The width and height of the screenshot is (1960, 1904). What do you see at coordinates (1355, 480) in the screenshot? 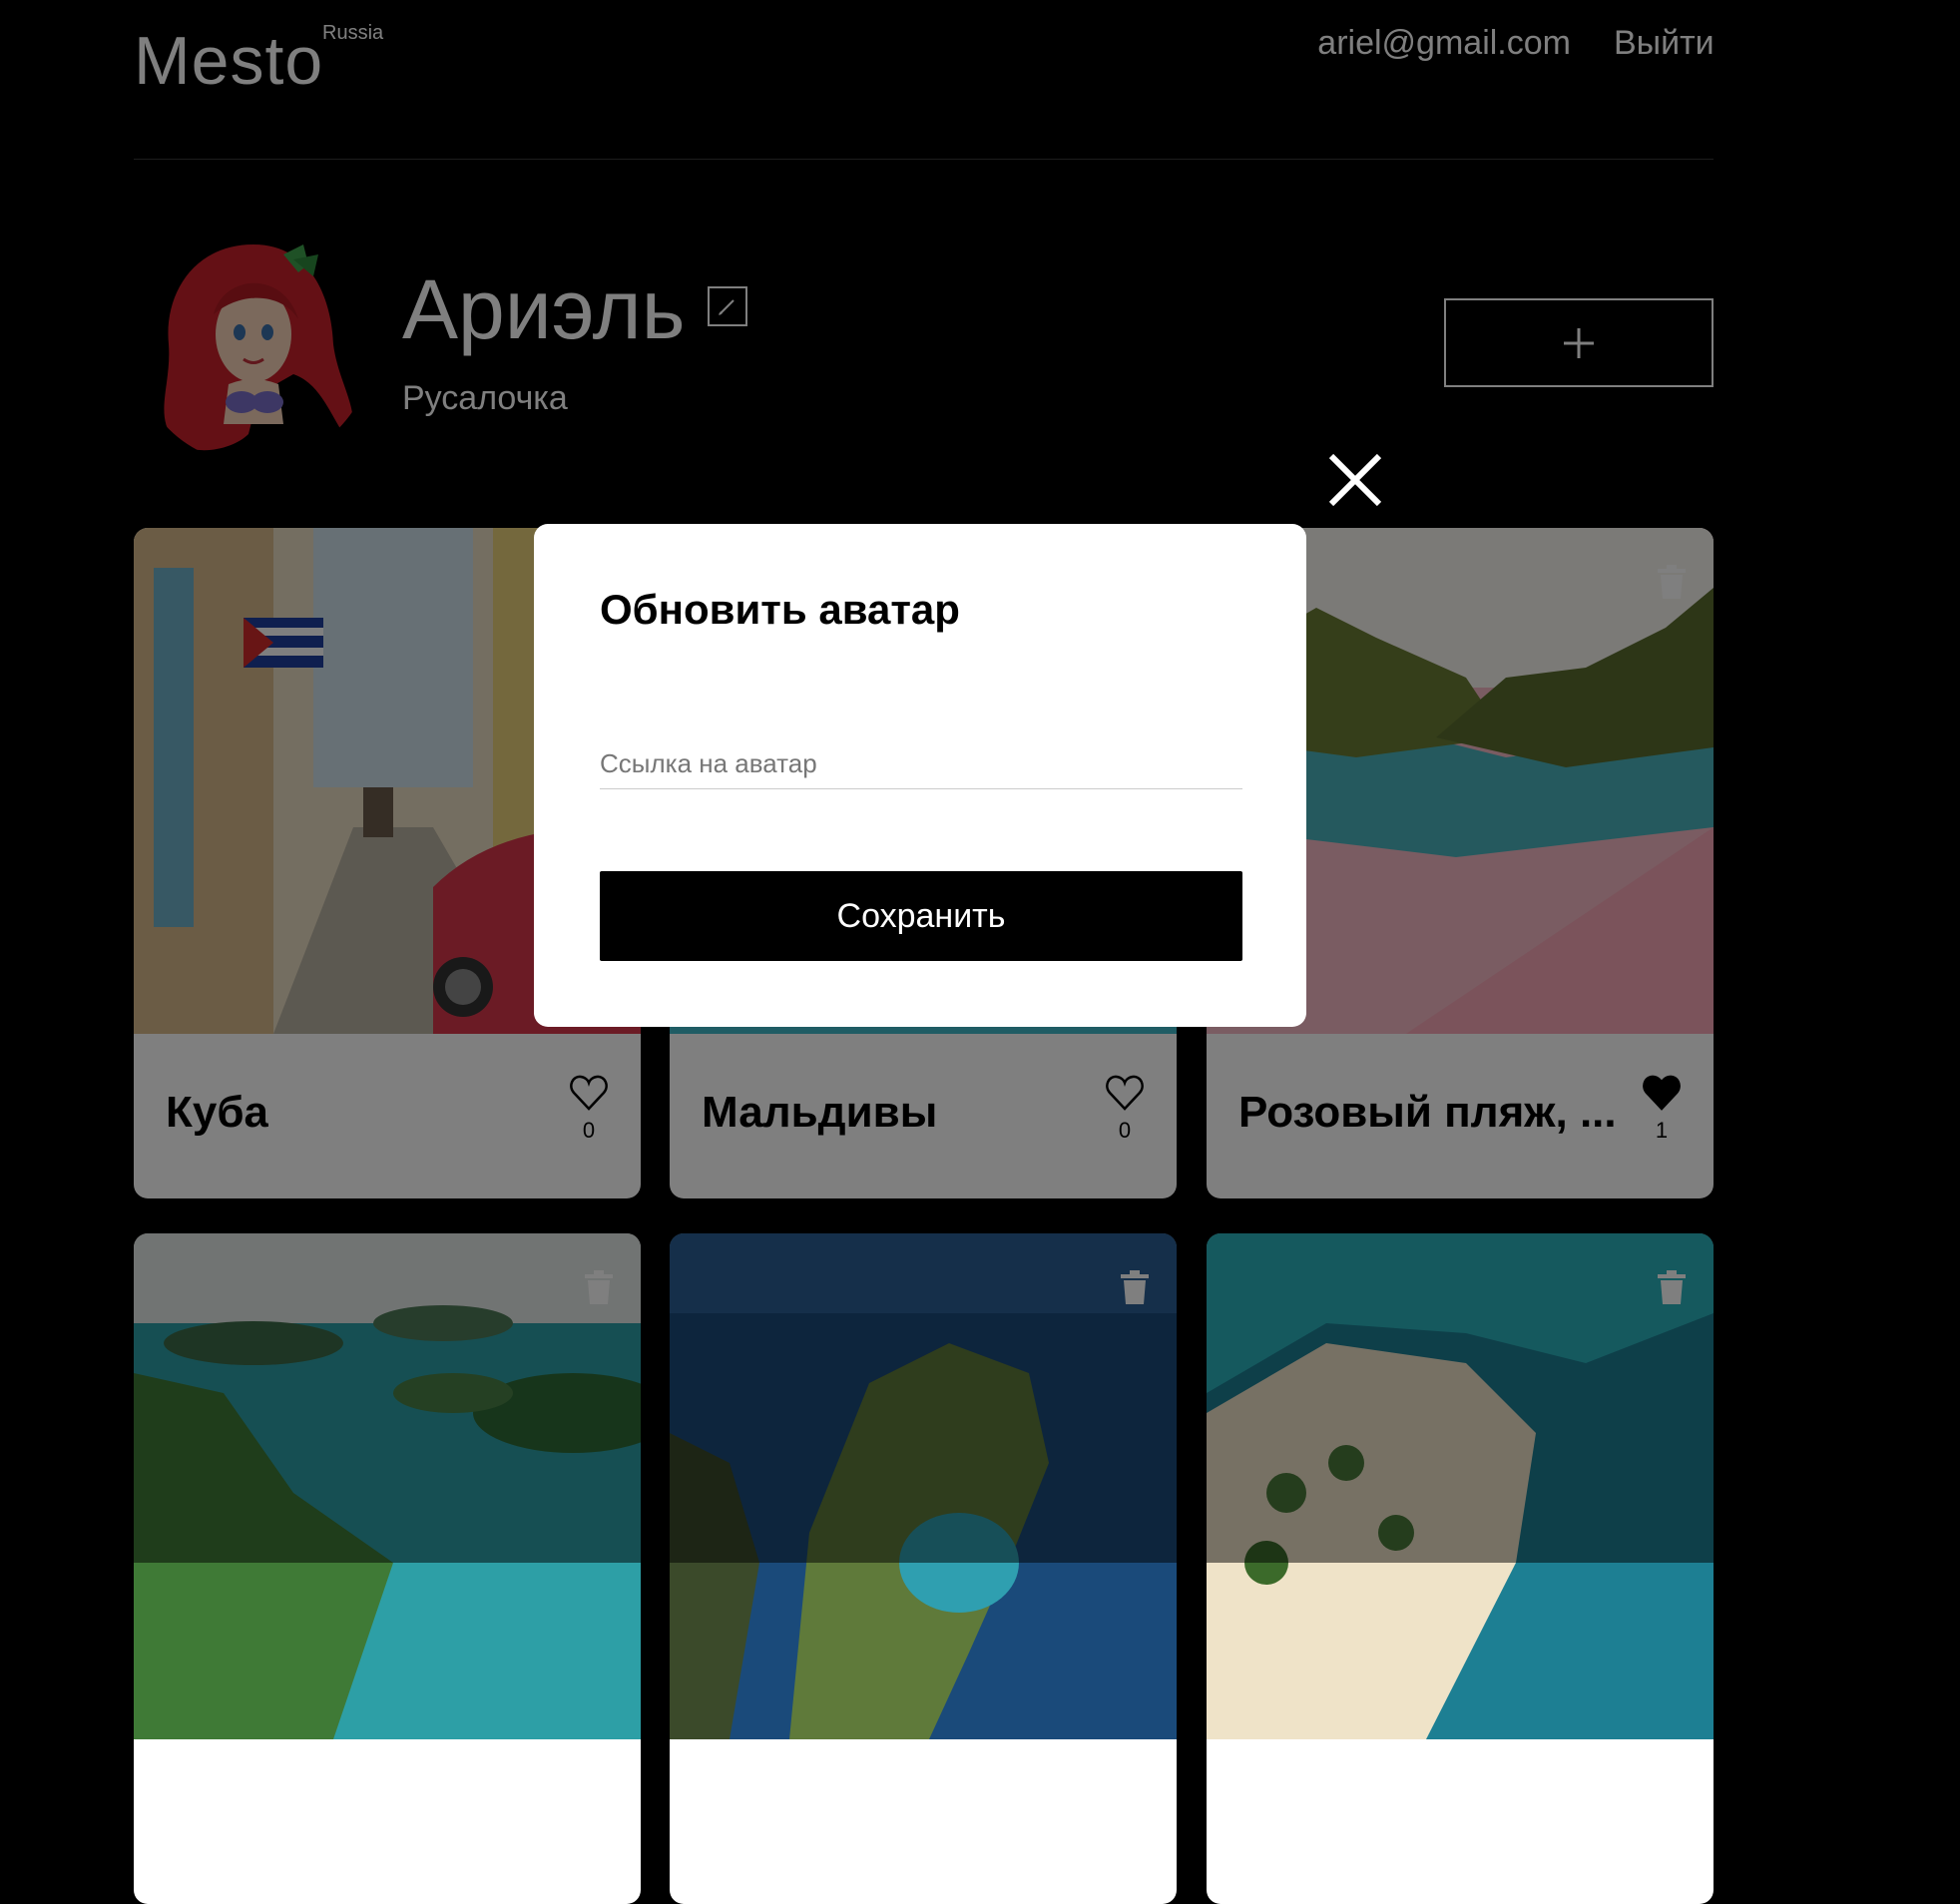
I see `close-icon` at bounding box center [1355, 480].